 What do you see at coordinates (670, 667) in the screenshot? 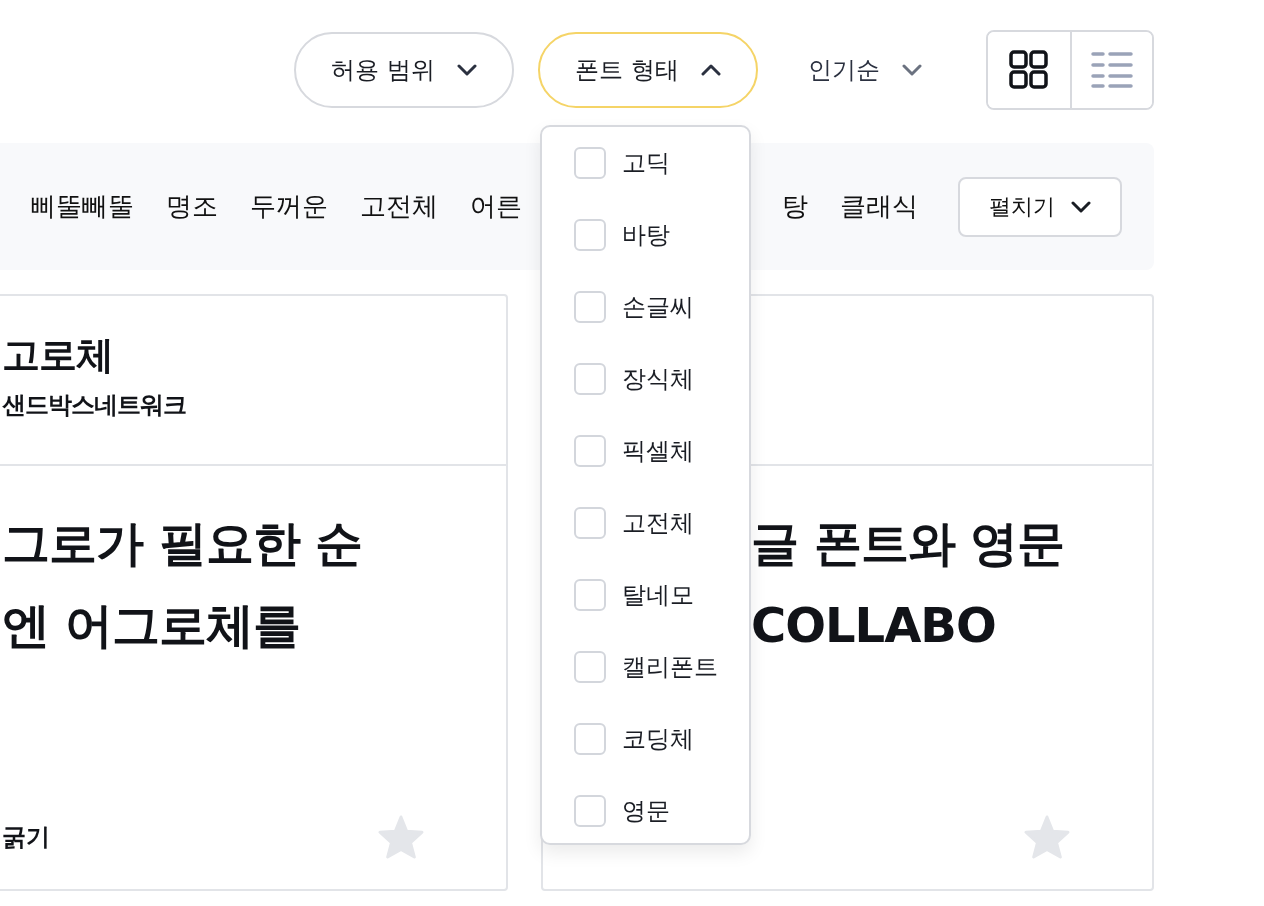
I see `option-label: 캘리폰트` at bounding box center [670, 667].